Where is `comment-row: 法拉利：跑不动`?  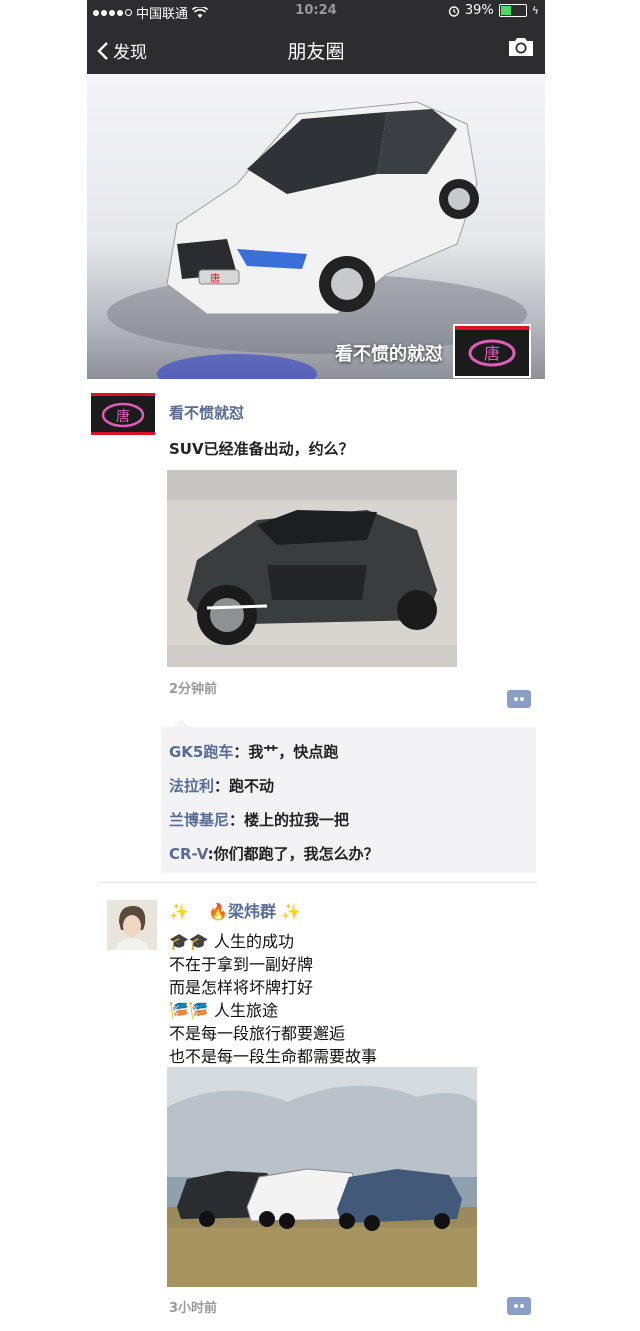
comment-row: 法拉利：跑不动 is located at coordinates (221, 785).